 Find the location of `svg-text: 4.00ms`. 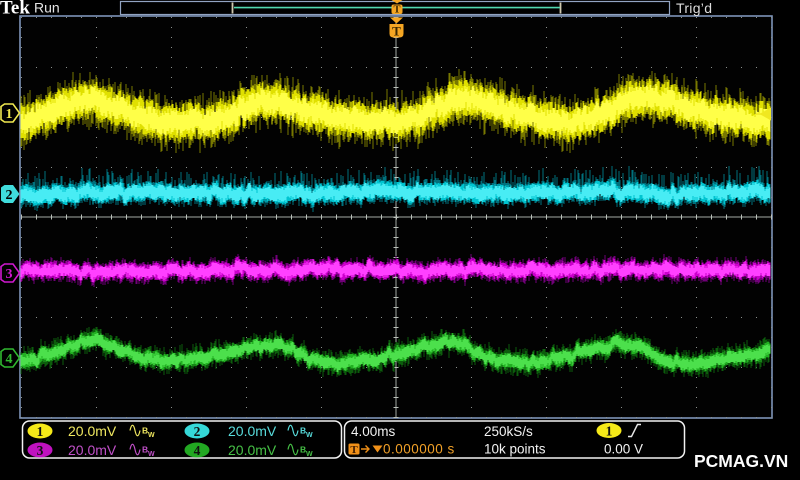

svg-text: 4.00ms is located at coordinates (373, 431).